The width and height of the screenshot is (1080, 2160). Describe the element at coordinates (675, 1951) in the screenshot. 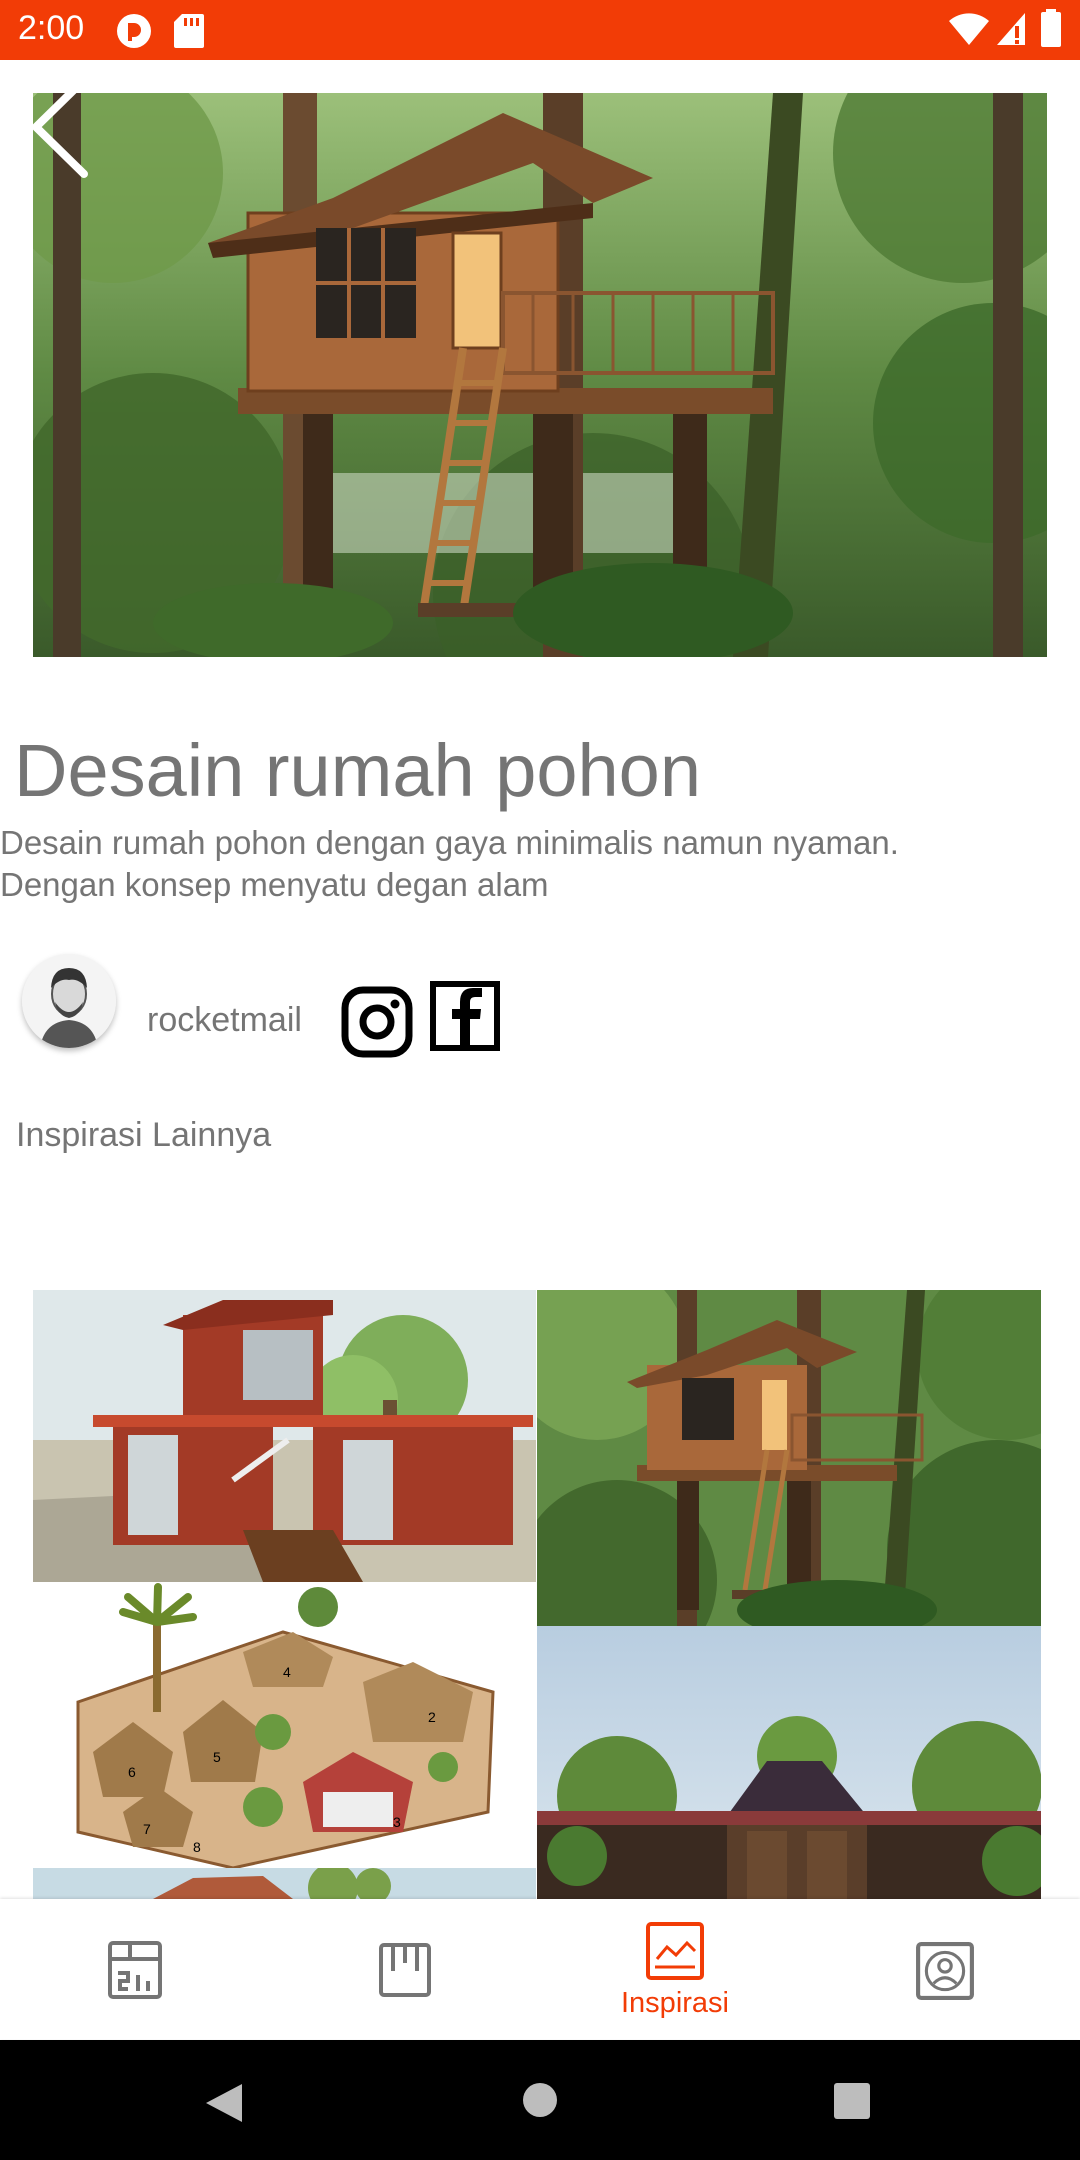

I see `chart-icon` at that location.